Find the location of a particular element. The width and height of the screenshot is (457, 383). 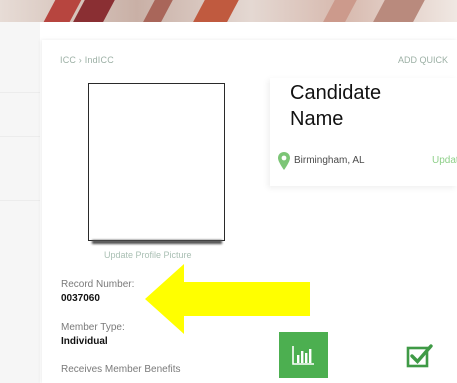

chart-button is located at coordinates (303, 355).